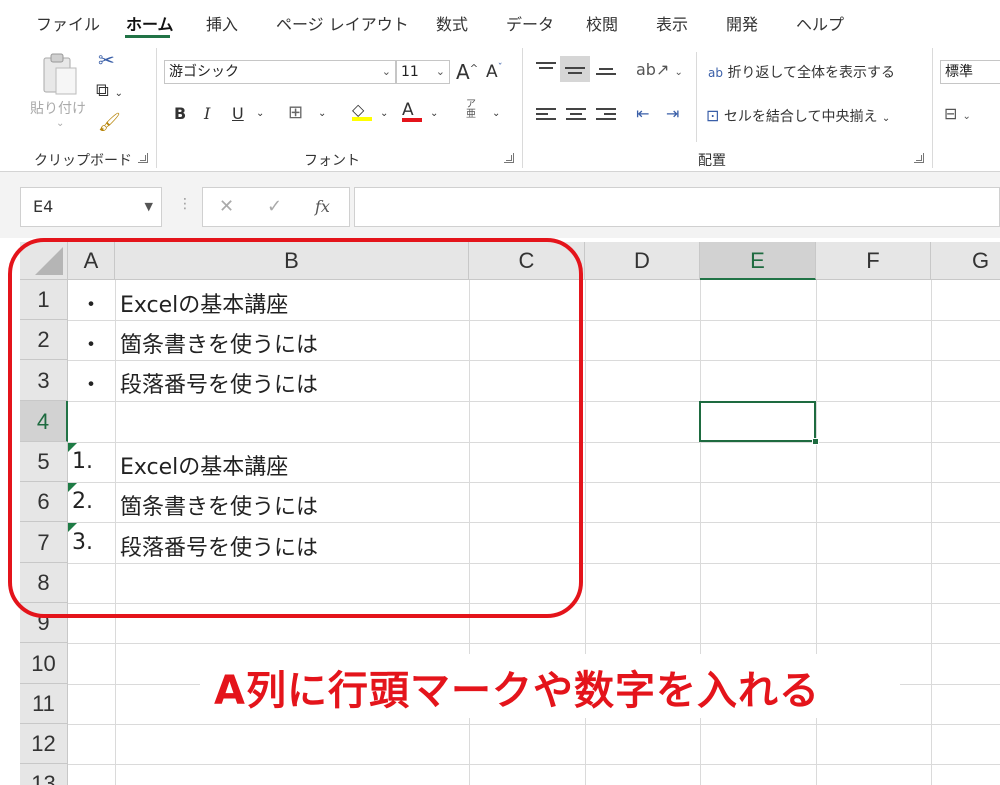 The width and height of the screenshot is (1000, 785). I want to click on clipboard-group-label: クリップボード, so click(83, 161).